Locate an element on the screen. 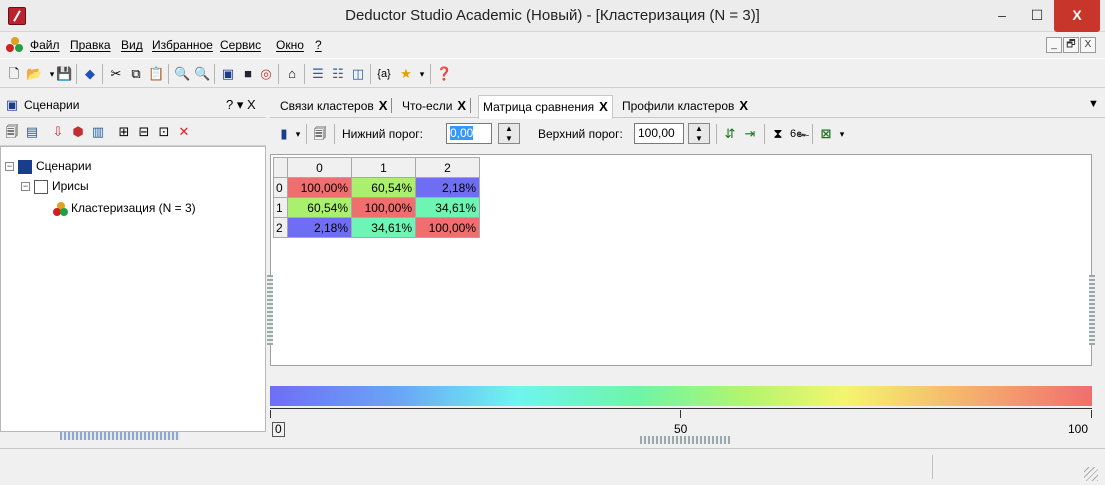  lower-threshold-stepper: ▲ ▼ is located at coordinates (509, 133).